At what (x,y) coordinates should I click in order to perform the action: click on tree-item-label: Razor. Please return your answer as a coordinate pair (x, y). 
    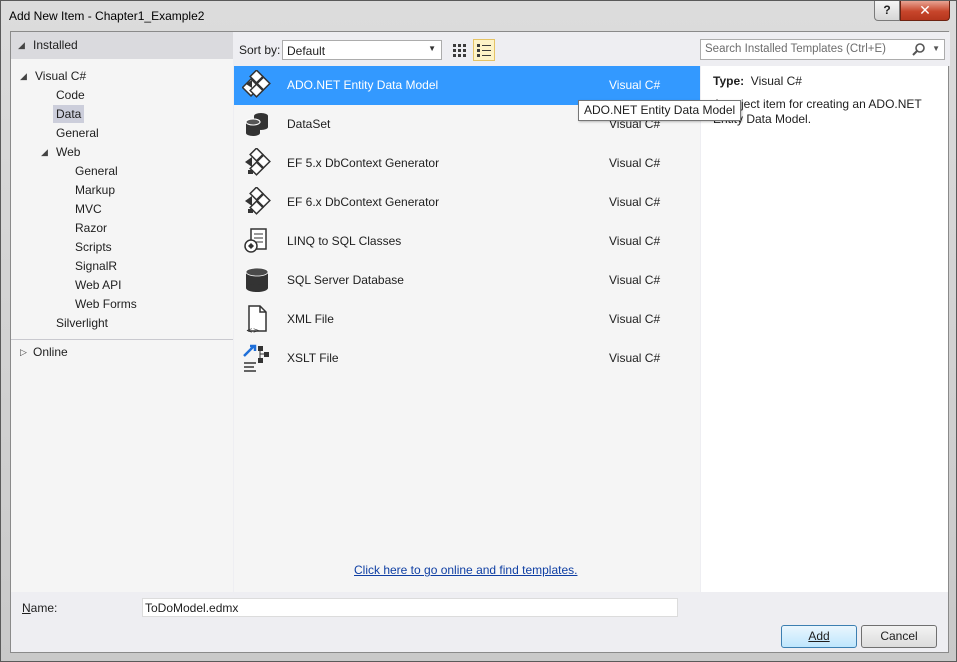
    Looking at the image, I should click on (91, 228).